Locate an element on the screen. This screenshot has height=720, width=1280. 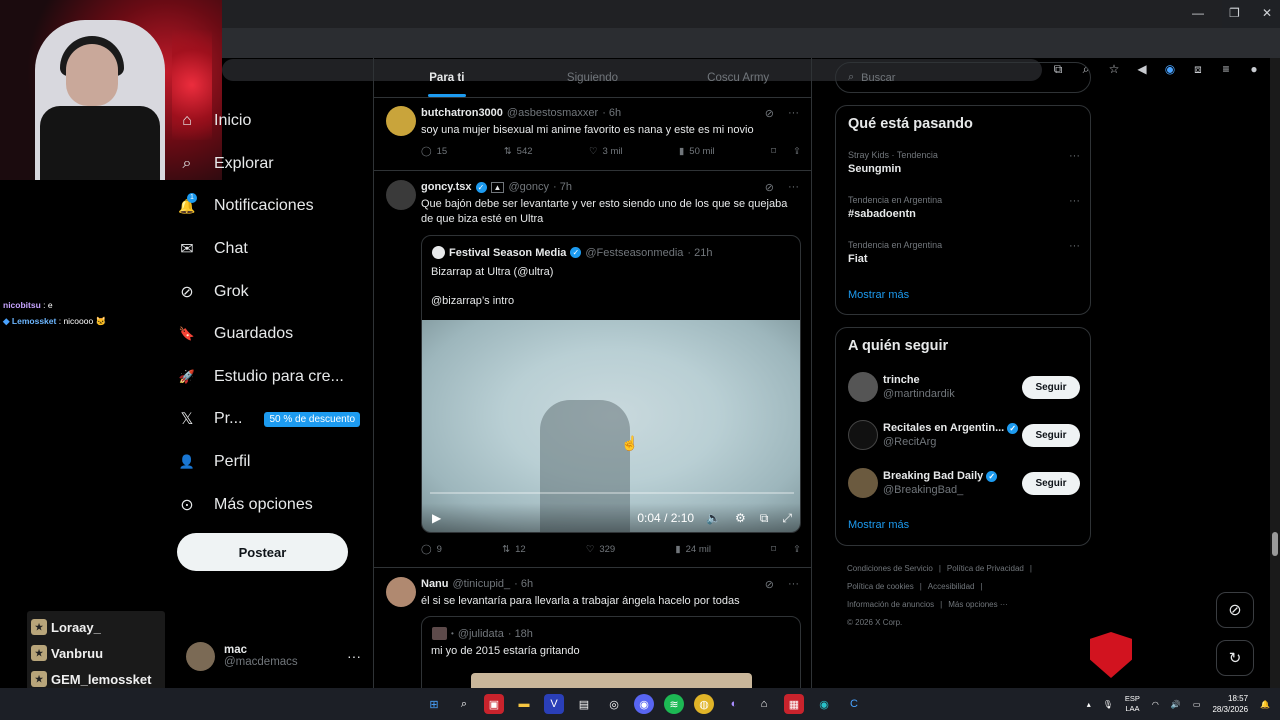
pdf-app-icon: ▤ is located at coordinates (584, 704).